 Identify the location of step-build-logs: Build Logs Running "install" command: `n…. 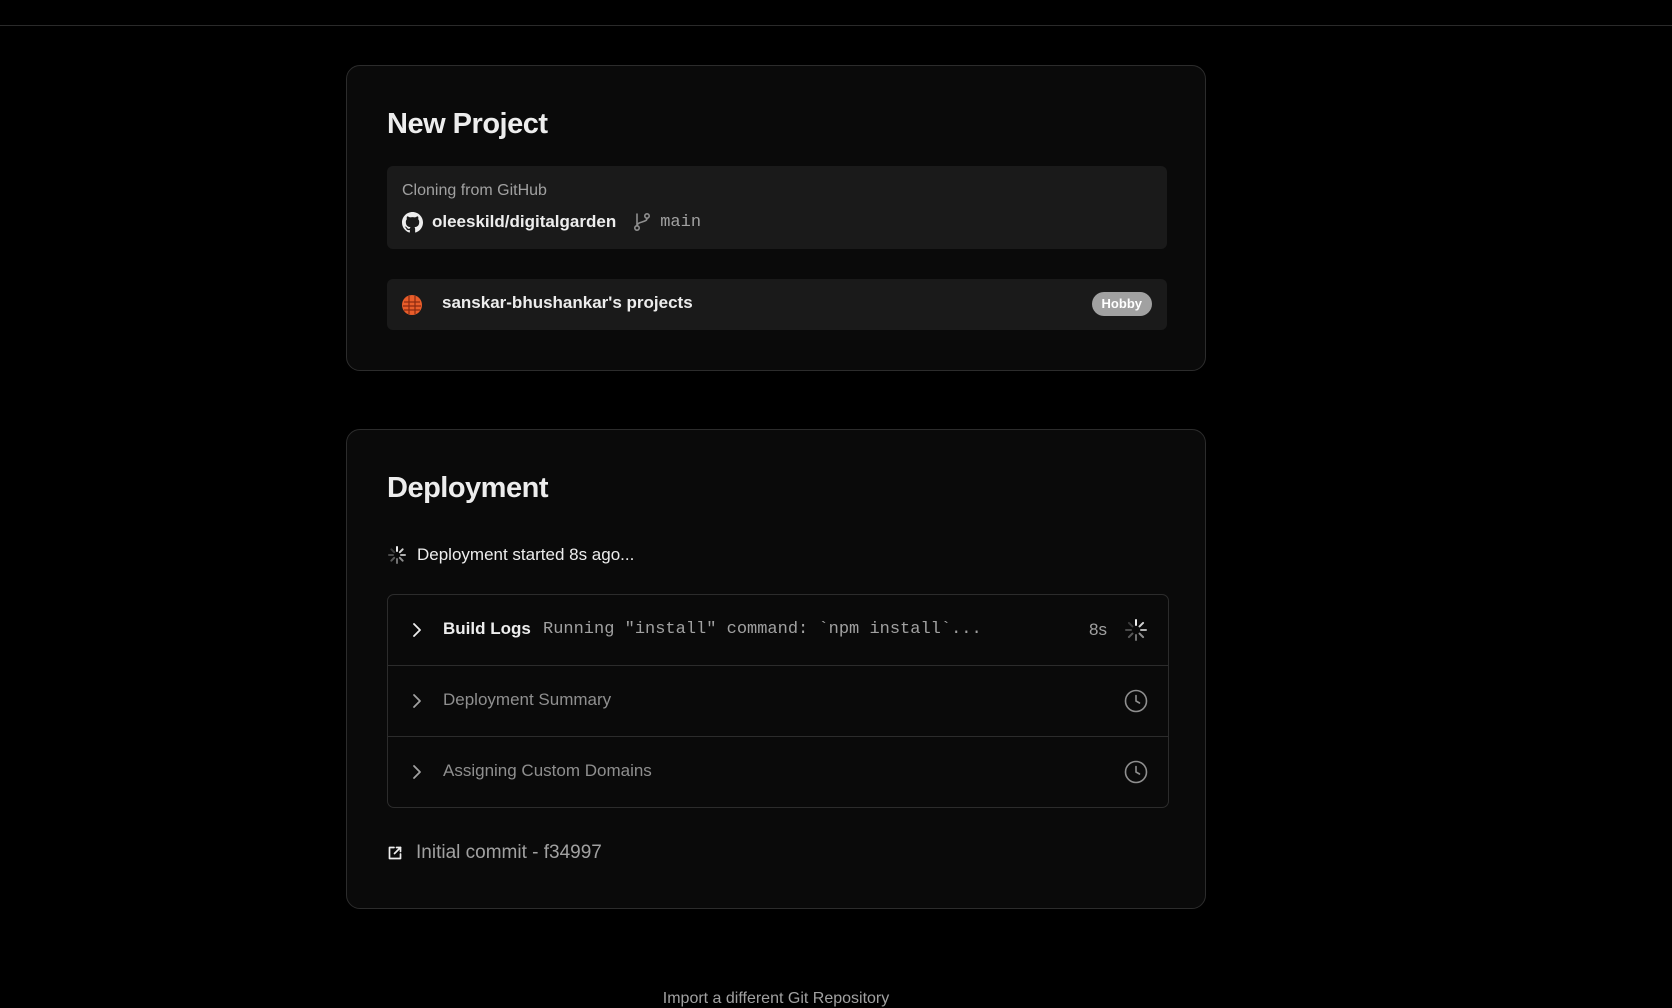
(778, 630).